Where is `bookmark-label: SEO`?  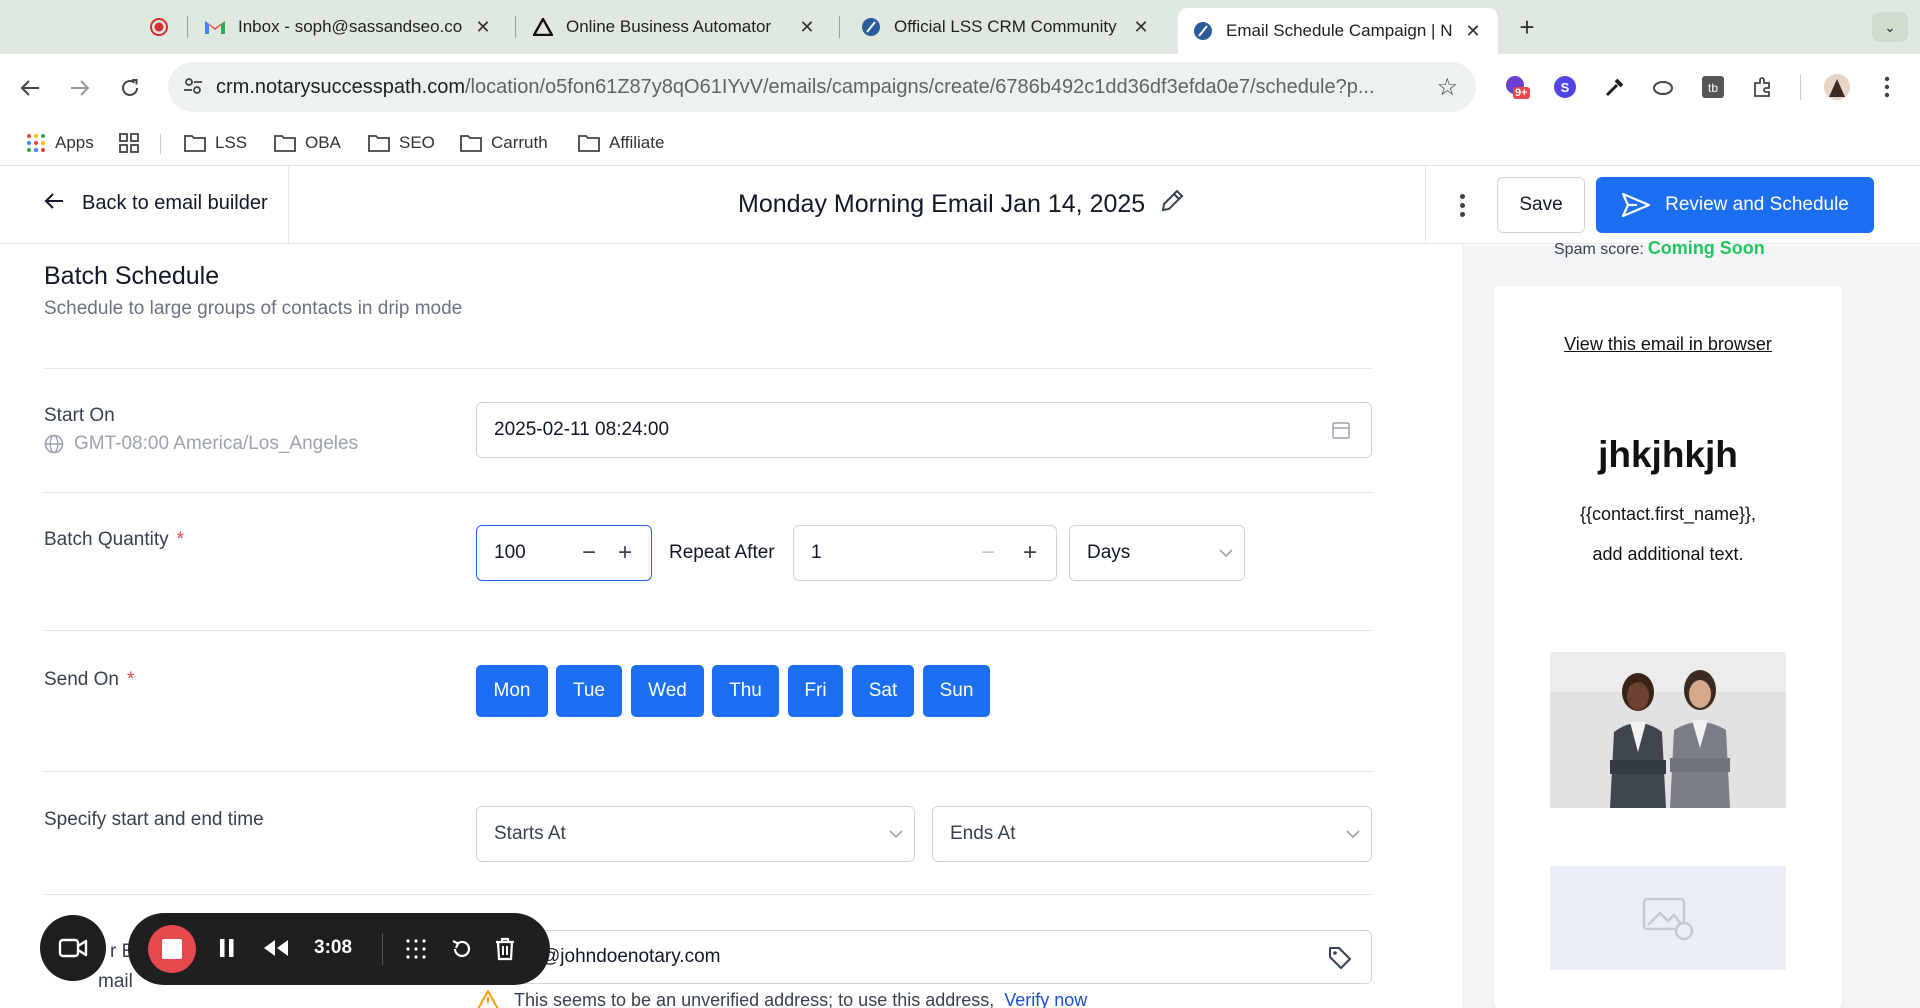 bookmark-label: SEO is located at coordinates (417, 142).